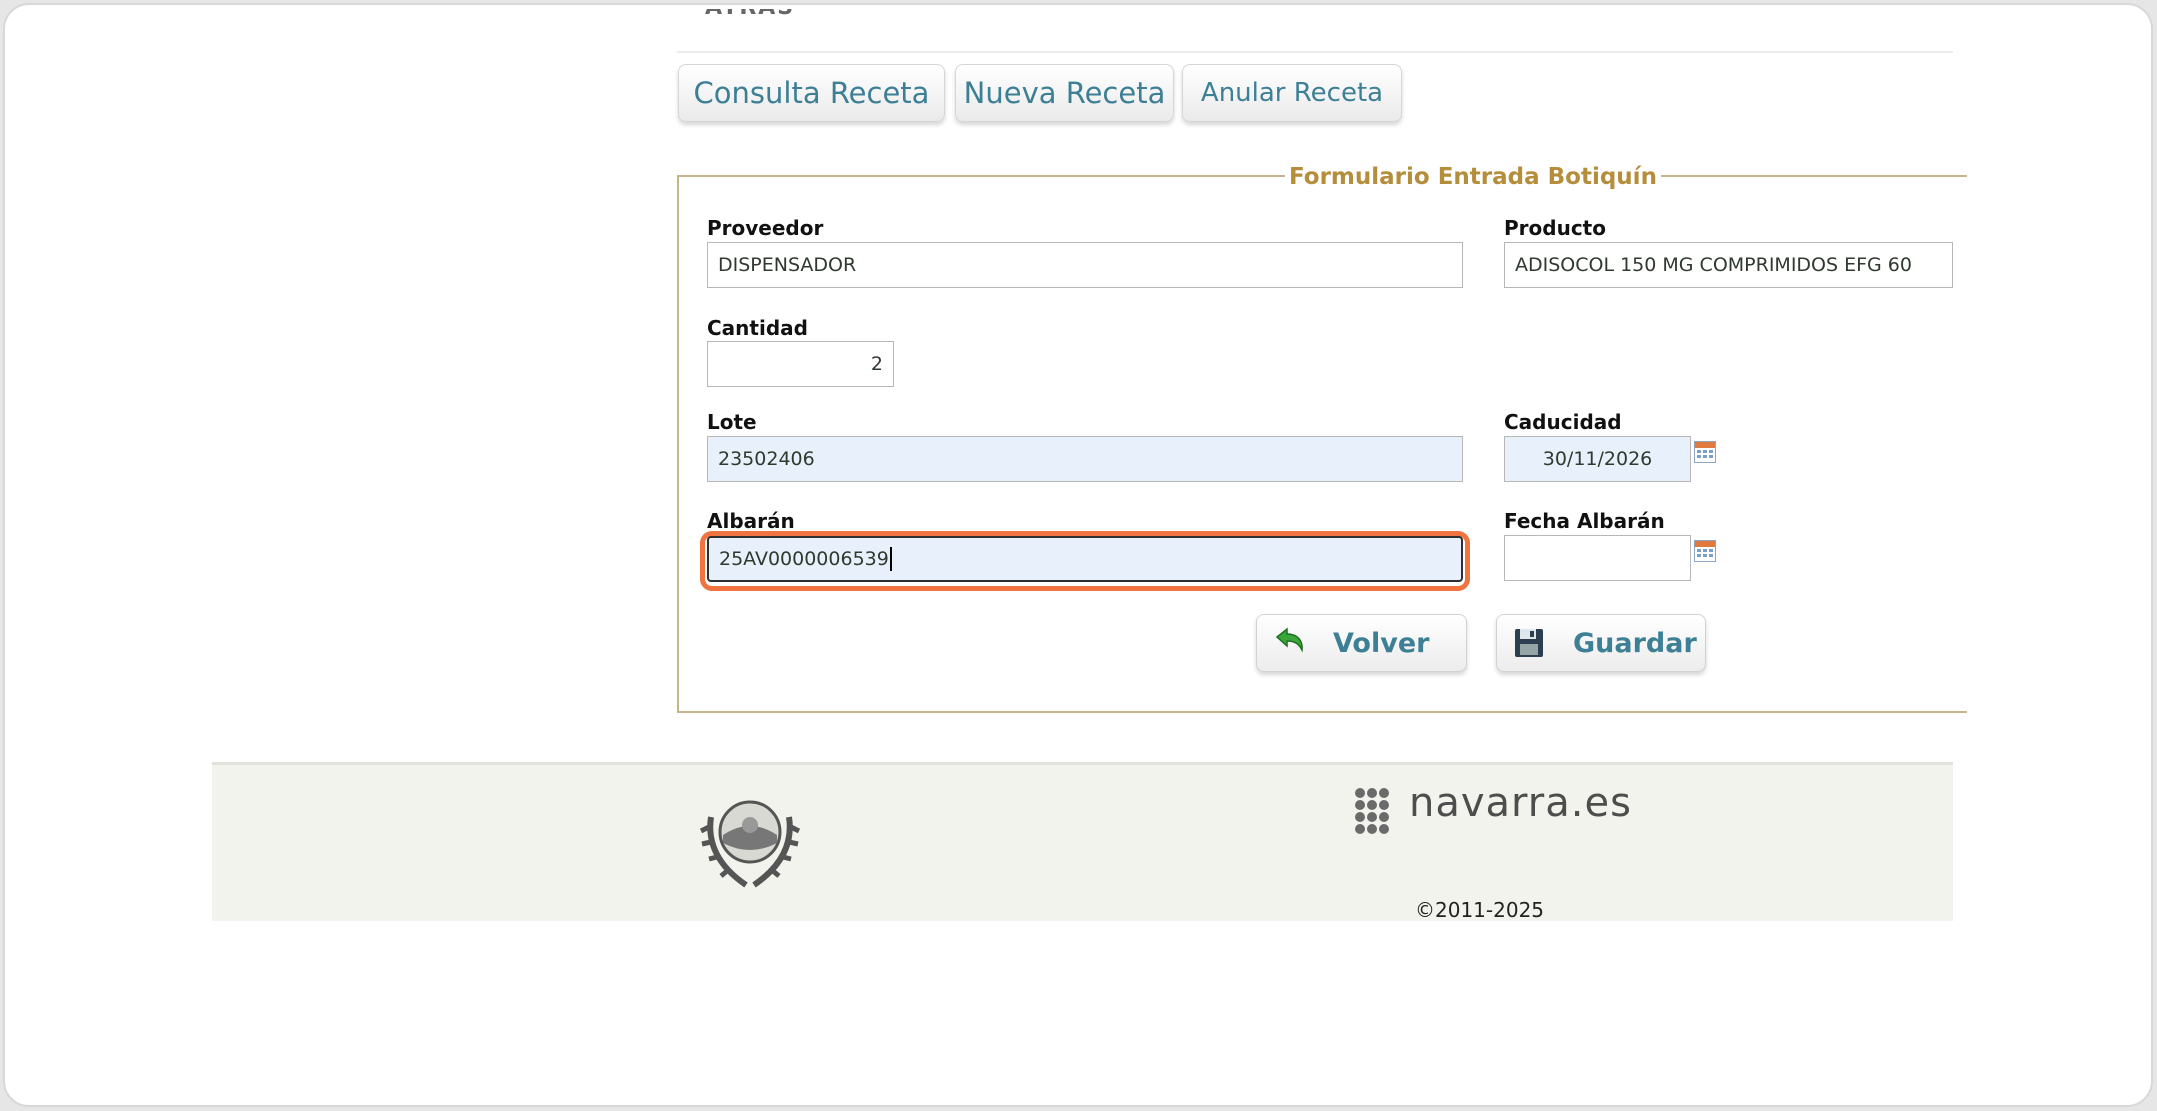 This screenshot has height=1111, width=2157. Describe the element at coordinates (1082, 841) in the screenshot. I see `footer` at that location.